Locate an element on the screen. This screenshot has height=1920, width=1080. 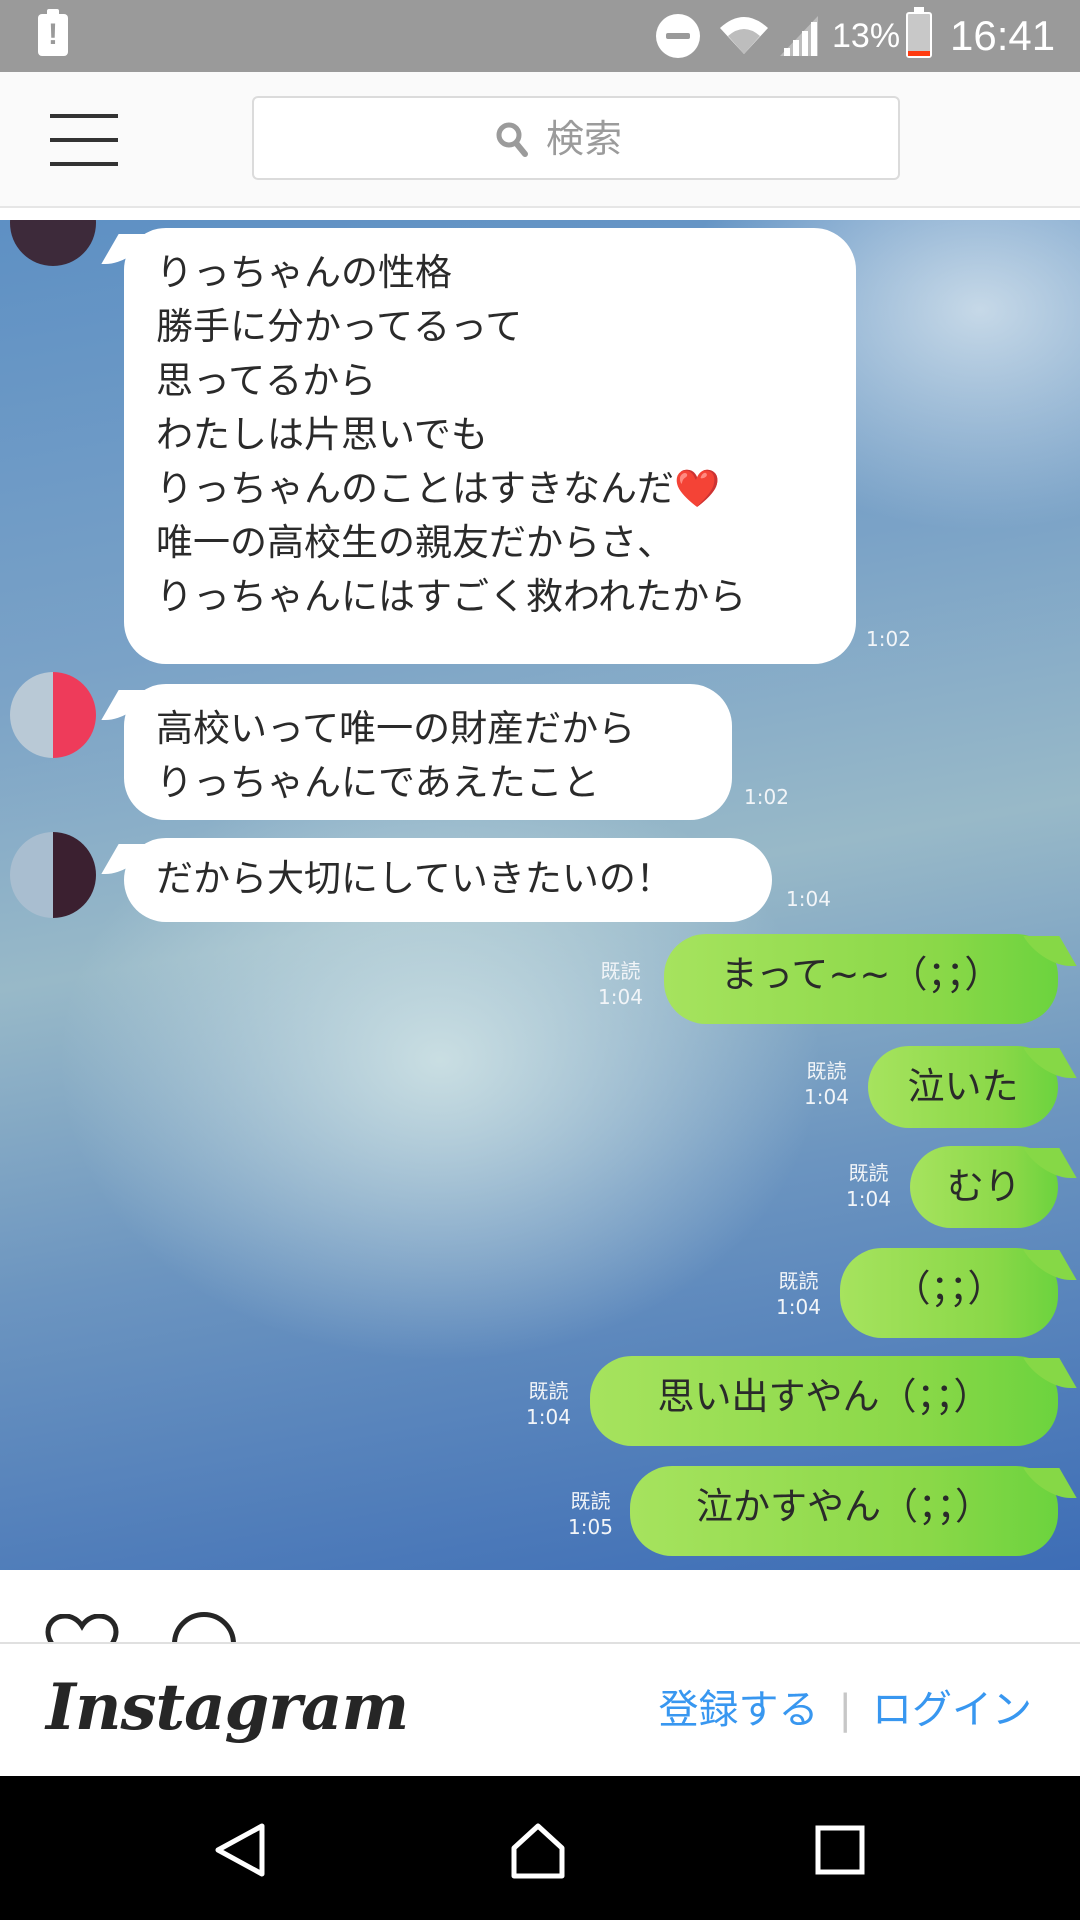
alert-glyph: ! is located at coordinates (53, 34).